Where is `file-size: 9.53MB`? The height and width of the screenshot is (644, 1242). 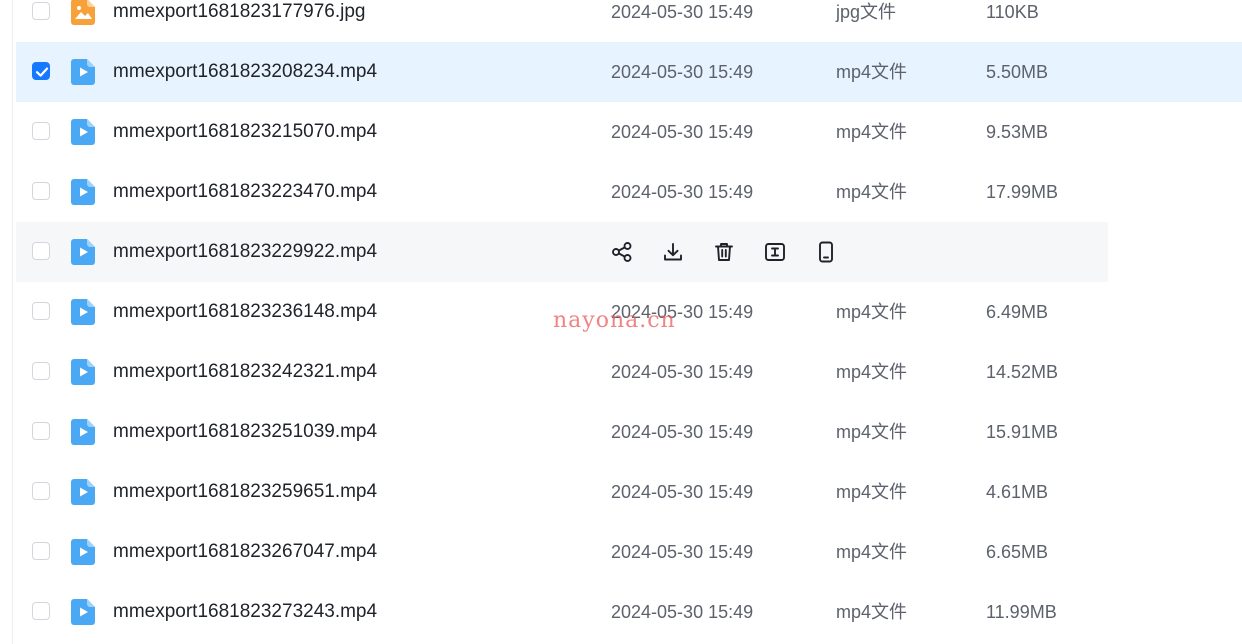
file-size: 9.53MB is located at coordinates (1017, 132).